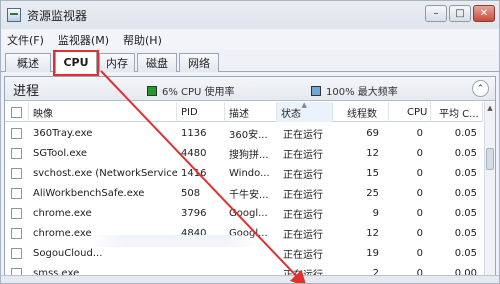 This screenshot has height=284, width=500. What do you see at coordinates (436, 13) in the screenshot?
I see `minimize-button: –` at bounding box center [436, 13].